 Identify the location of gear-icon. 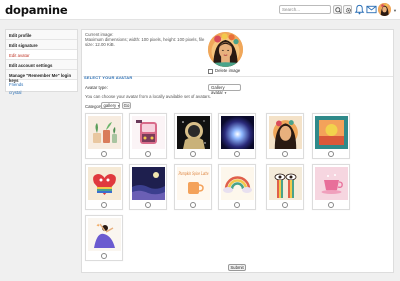
(348, 10).